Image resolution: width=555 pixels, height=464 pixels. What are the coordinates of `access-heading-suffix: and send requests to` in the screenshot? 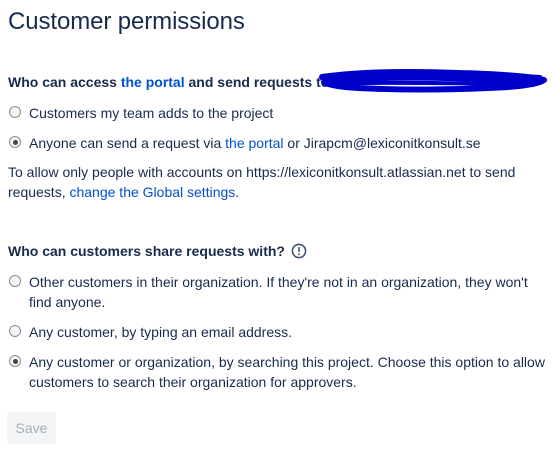 It's located at (257, 82).